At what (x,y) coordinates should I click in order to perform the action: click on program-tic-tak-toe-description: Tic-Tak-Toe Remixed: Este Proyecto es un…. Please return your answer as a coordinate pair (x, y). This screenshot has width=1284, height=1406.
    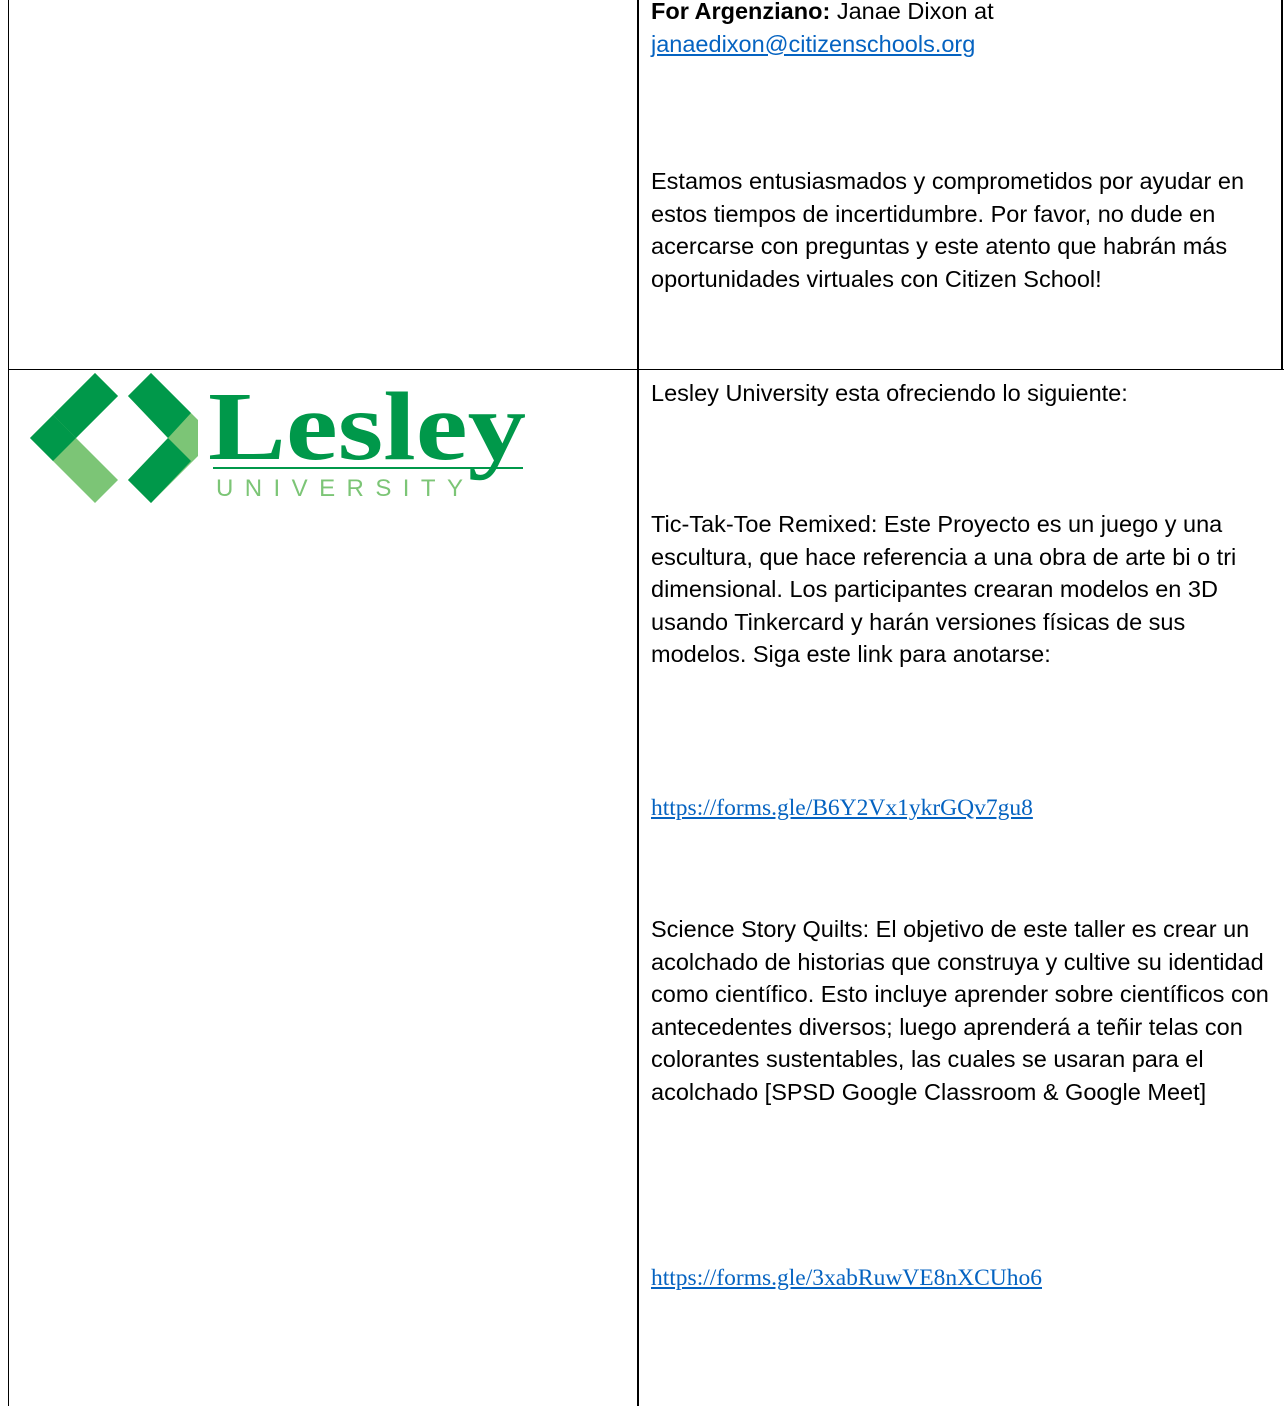
    Looking at the image, I should click on (944, 589).